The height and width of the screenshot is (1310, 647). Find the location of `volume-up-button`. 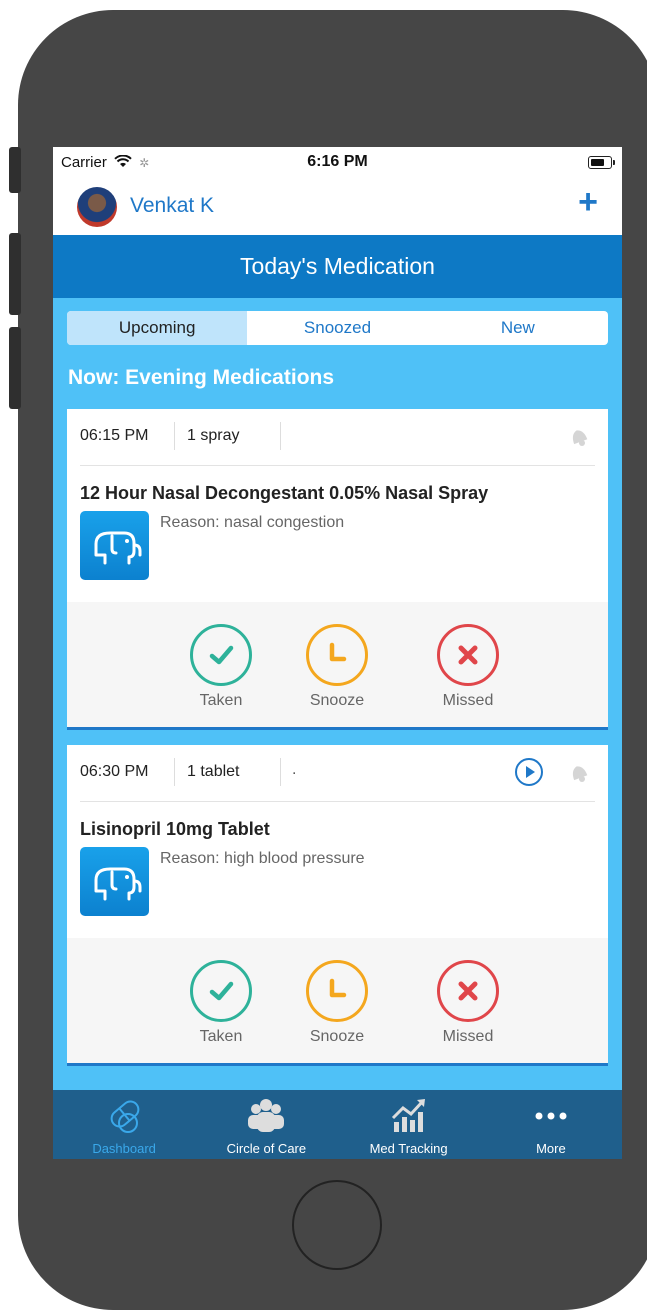

volume-up-button is located at coordinates (15, 274).